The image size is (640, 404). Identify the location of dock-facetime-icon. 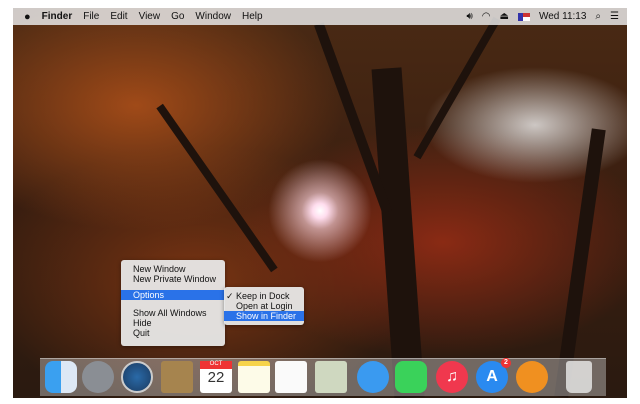
(411, 377).